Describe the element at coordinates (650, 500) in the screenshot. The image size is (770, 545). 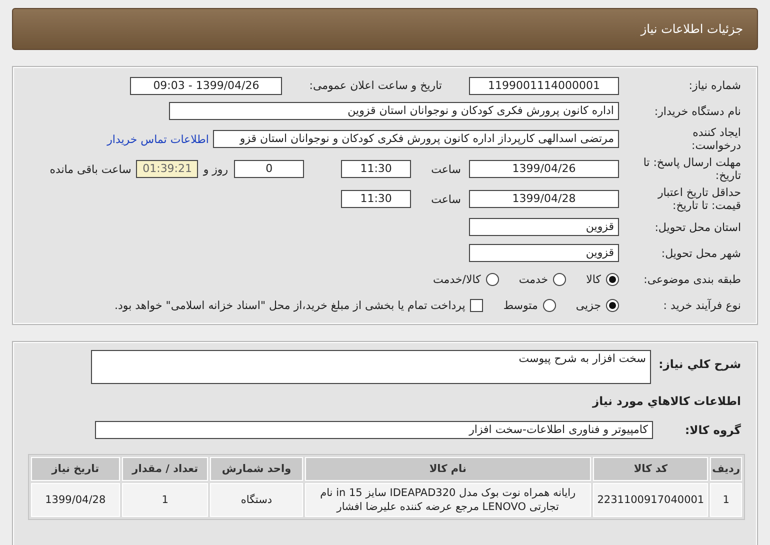
I see `table-cell: 2231100917040001` at that location.